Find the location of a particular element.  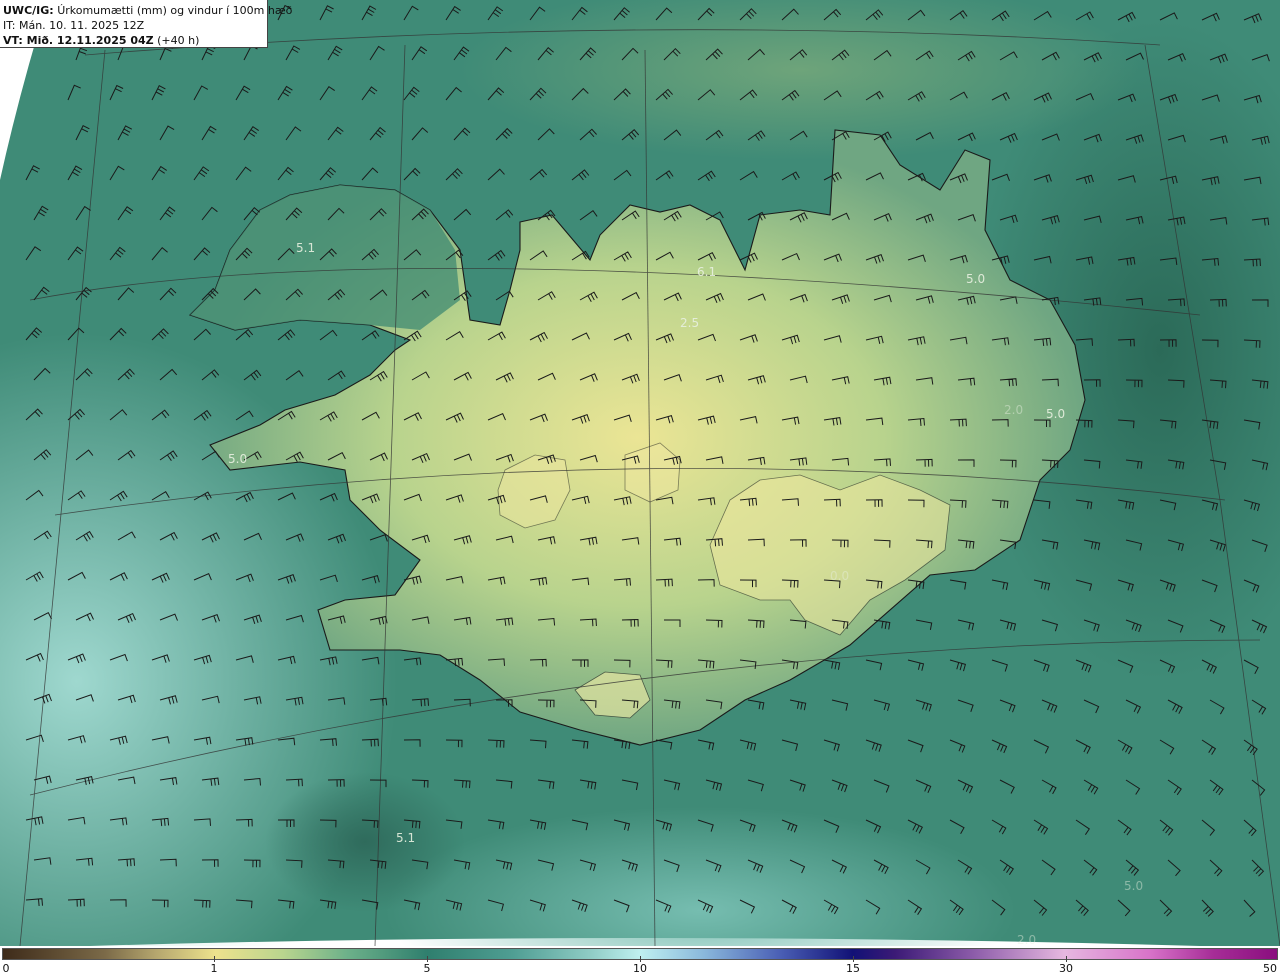

product-name: UWC/IG: is located at coordinates (28, 10).